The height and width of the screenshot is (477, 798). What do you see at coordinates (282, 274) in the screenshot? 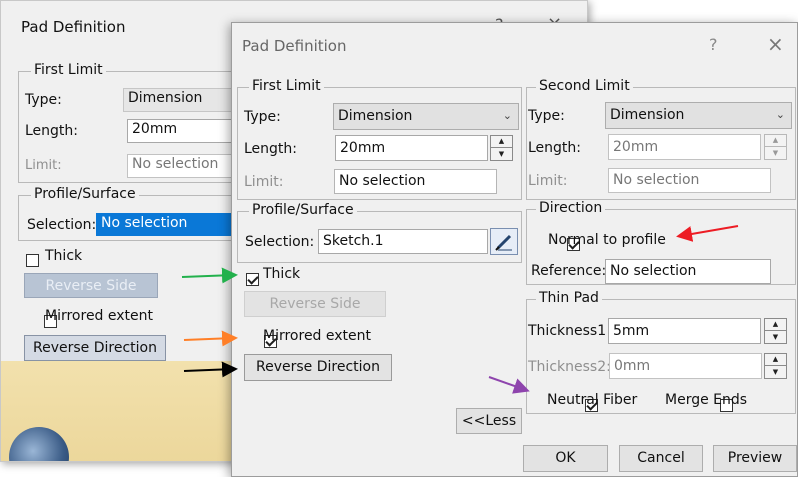
I see `thick-label: Thick` at bounding box center [282, 274].